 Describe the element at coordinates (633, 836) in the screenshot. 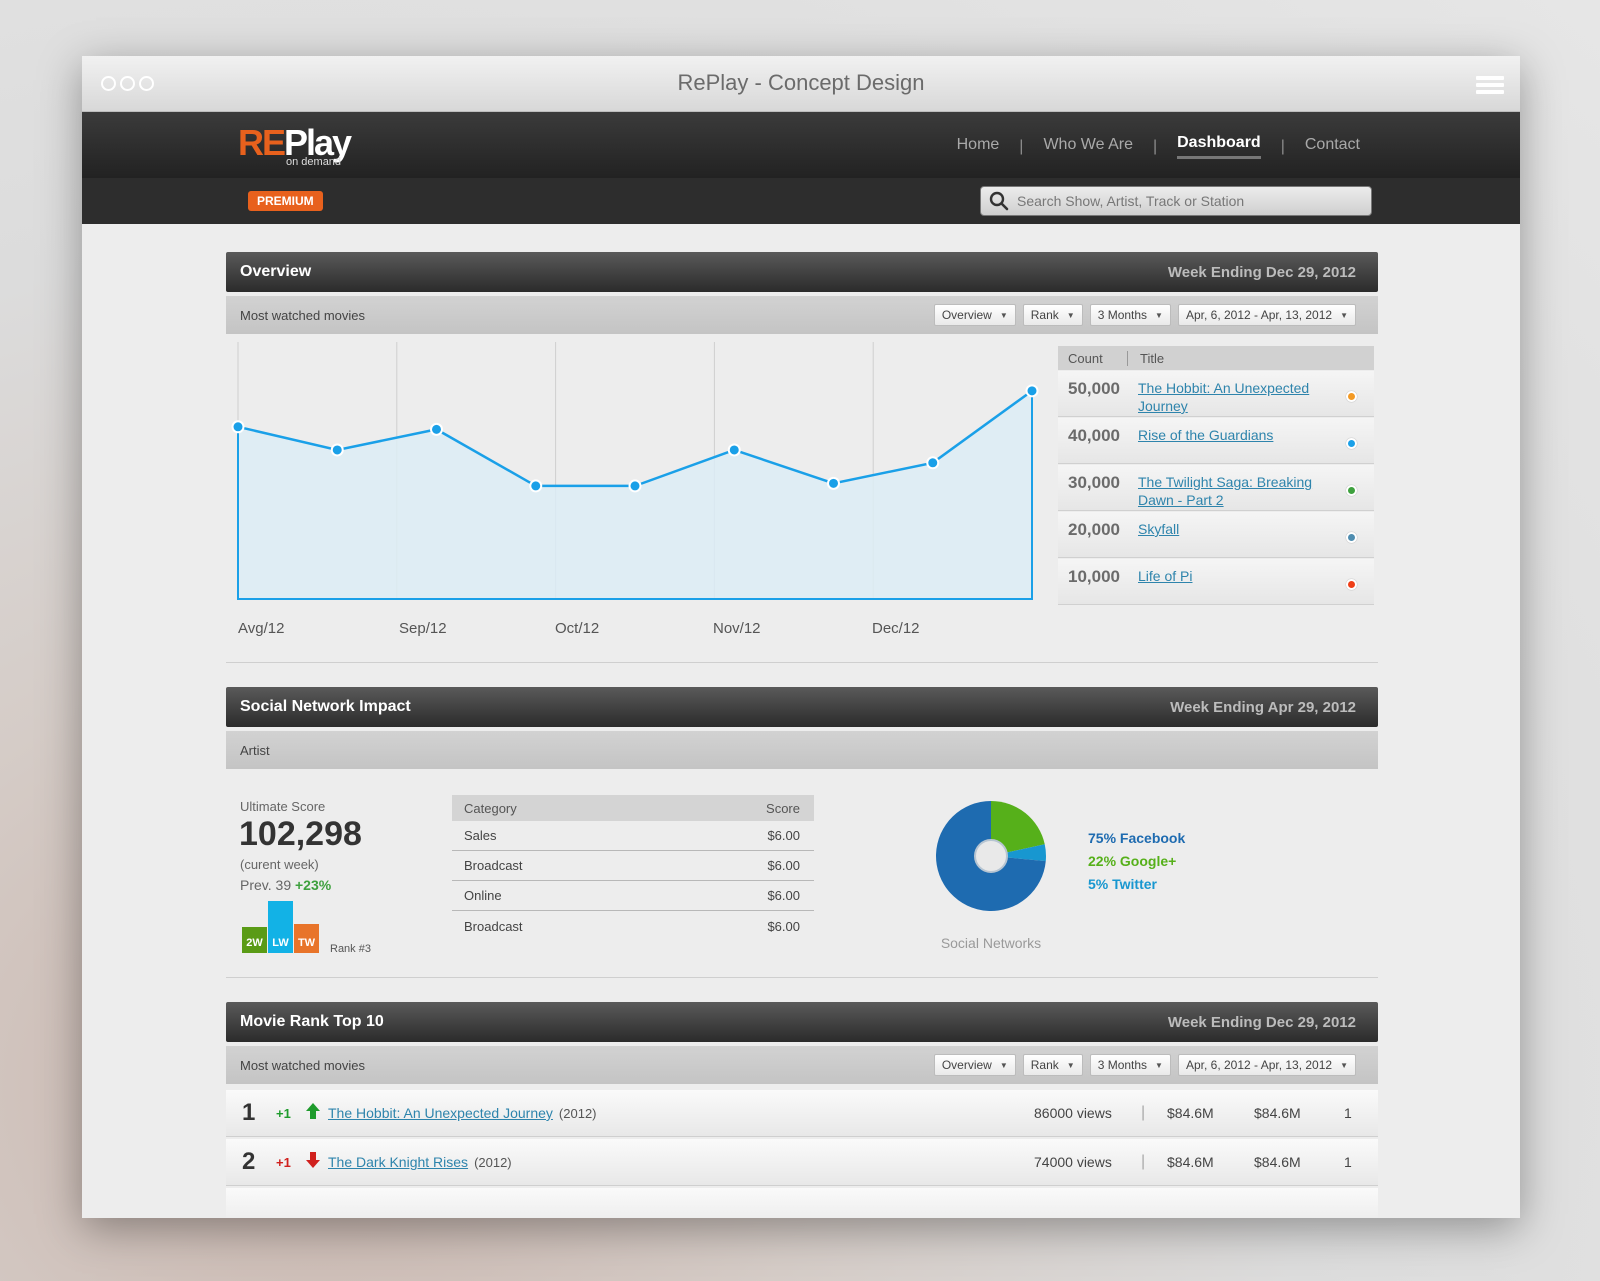

I see `category-row: Sales $6.00` at that location.